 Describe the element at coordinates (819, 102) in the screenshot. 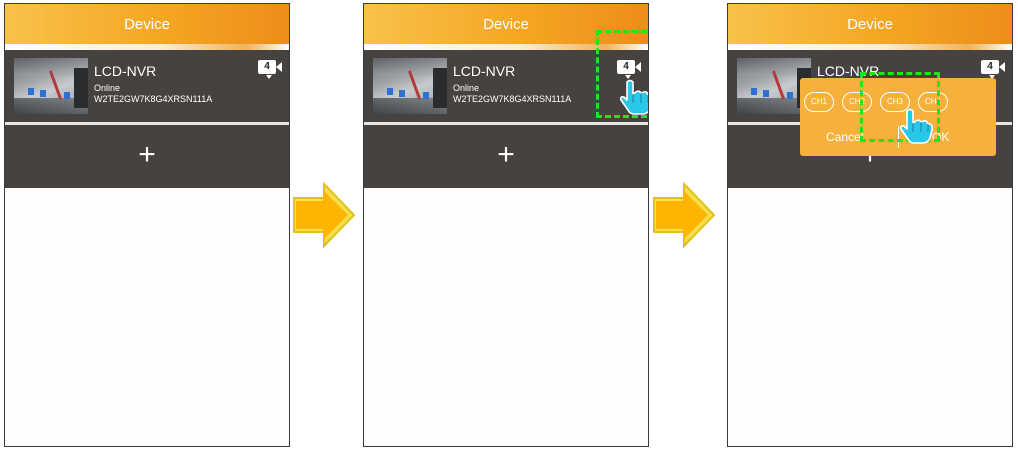

I see `channel-option-ch1: CH1` at that location.